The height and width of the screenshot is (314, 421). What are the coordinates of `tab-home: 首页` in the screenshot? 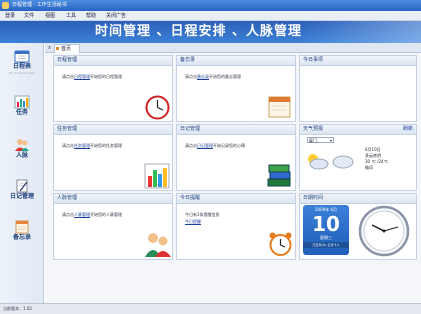 It's located at (67, 48).